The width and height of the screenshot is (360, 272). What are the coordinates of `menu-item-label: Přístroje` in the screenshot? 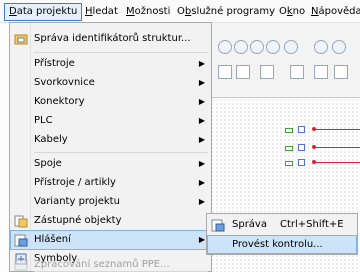 It's located at (54, 63).